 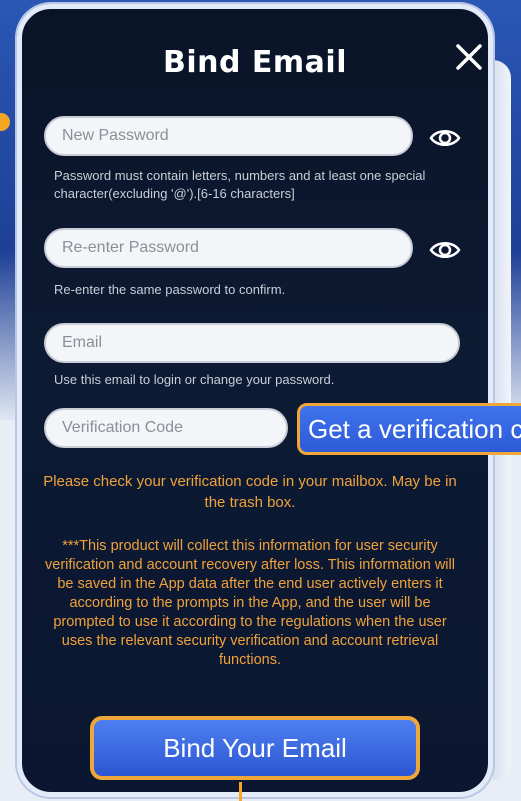 I want to click on bind-email-button: Bind Your Email, so click(x=255, y=748).